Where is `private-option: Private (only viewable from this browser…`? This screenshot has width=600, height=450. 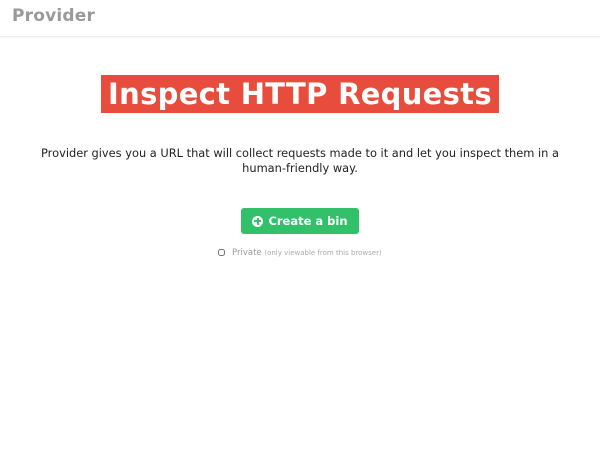
private-option: Private (only viewable from this browser… is located at coordinates (300, 253).